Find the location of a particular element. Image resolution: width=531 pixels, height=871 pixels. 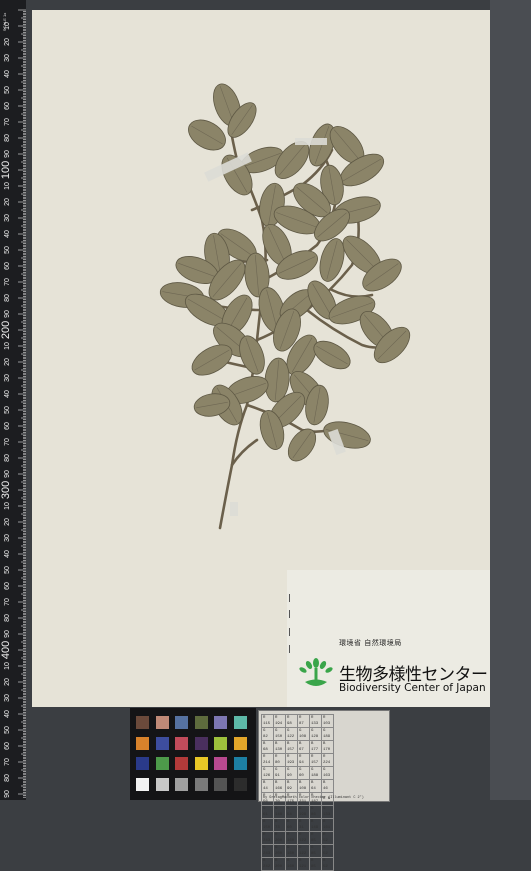

rgb-cell: B 46 is located at coordinates (327, 786).